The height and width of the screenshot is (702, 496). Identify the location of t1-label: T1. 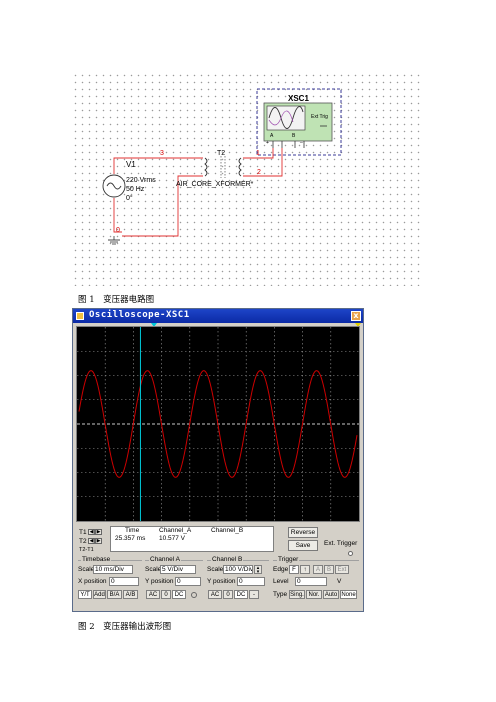
(83, 532).